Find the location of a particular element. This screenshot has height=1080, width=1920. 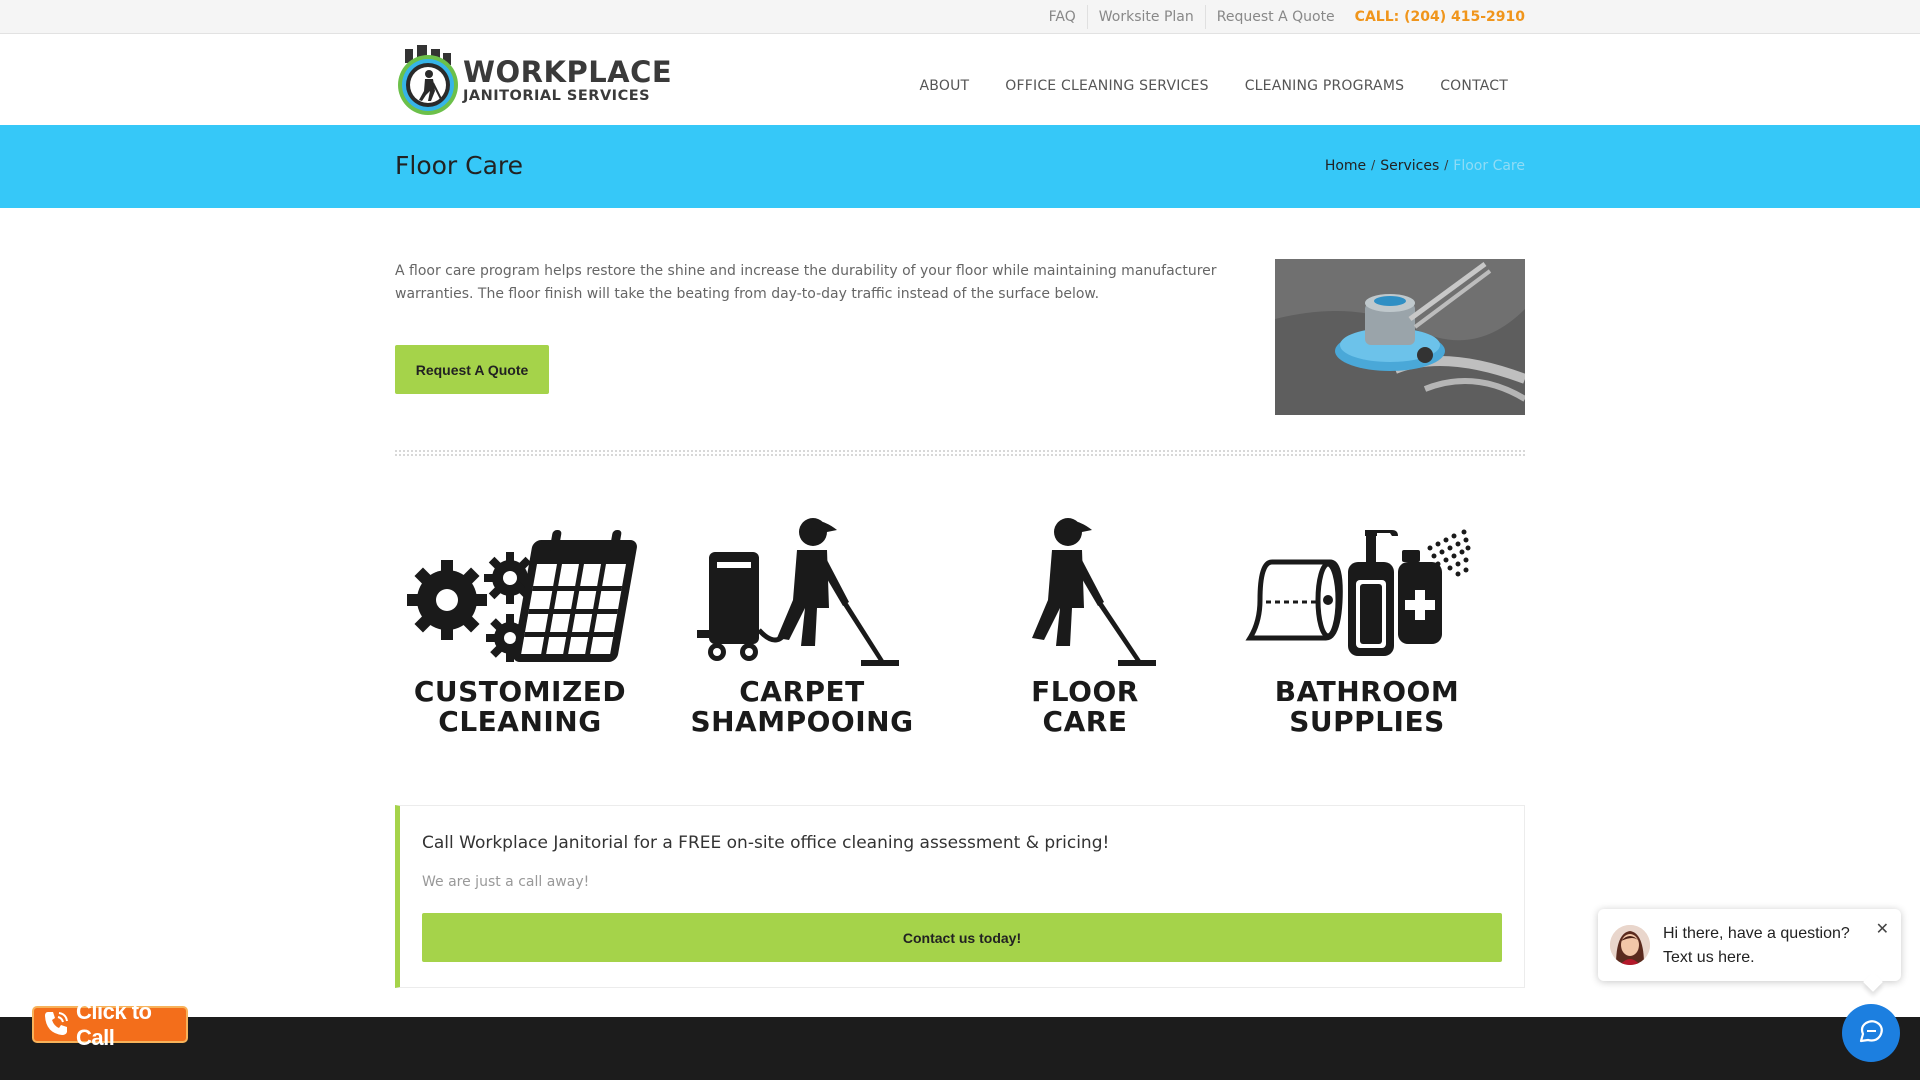

service-label-line2: CLEANING is located at coordinates (520, 721).